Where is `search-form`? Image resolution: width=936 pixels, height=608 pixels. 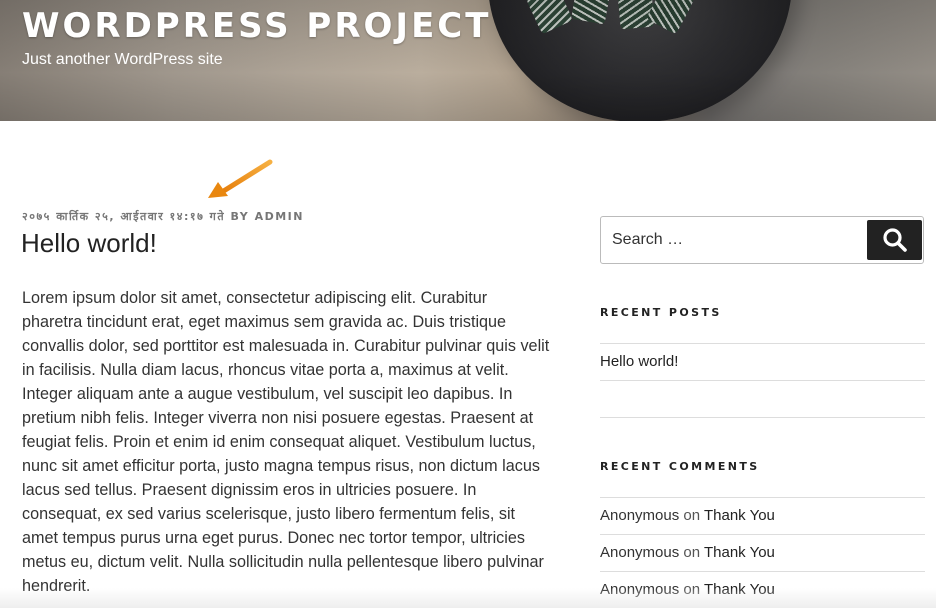 search-form is located at coordinates (762, 240).